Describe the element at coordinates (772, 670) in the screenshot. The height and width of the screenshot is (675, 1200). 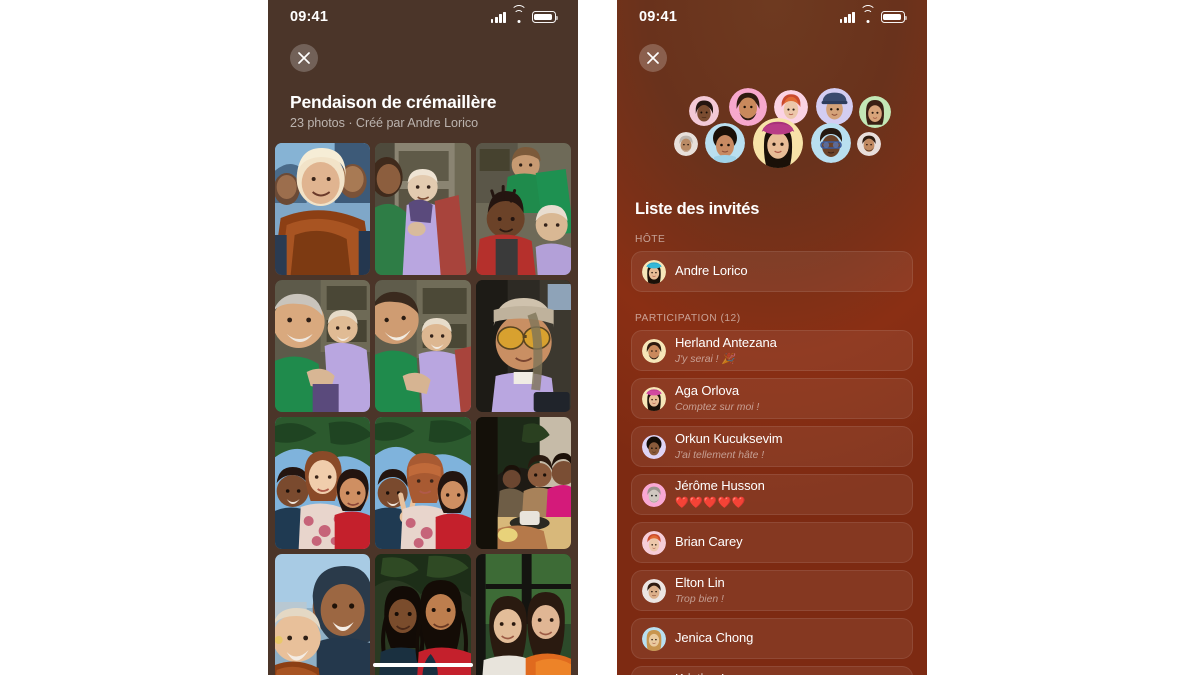
I see `guest-row: Kristina Lucas Yesssss` at that location.